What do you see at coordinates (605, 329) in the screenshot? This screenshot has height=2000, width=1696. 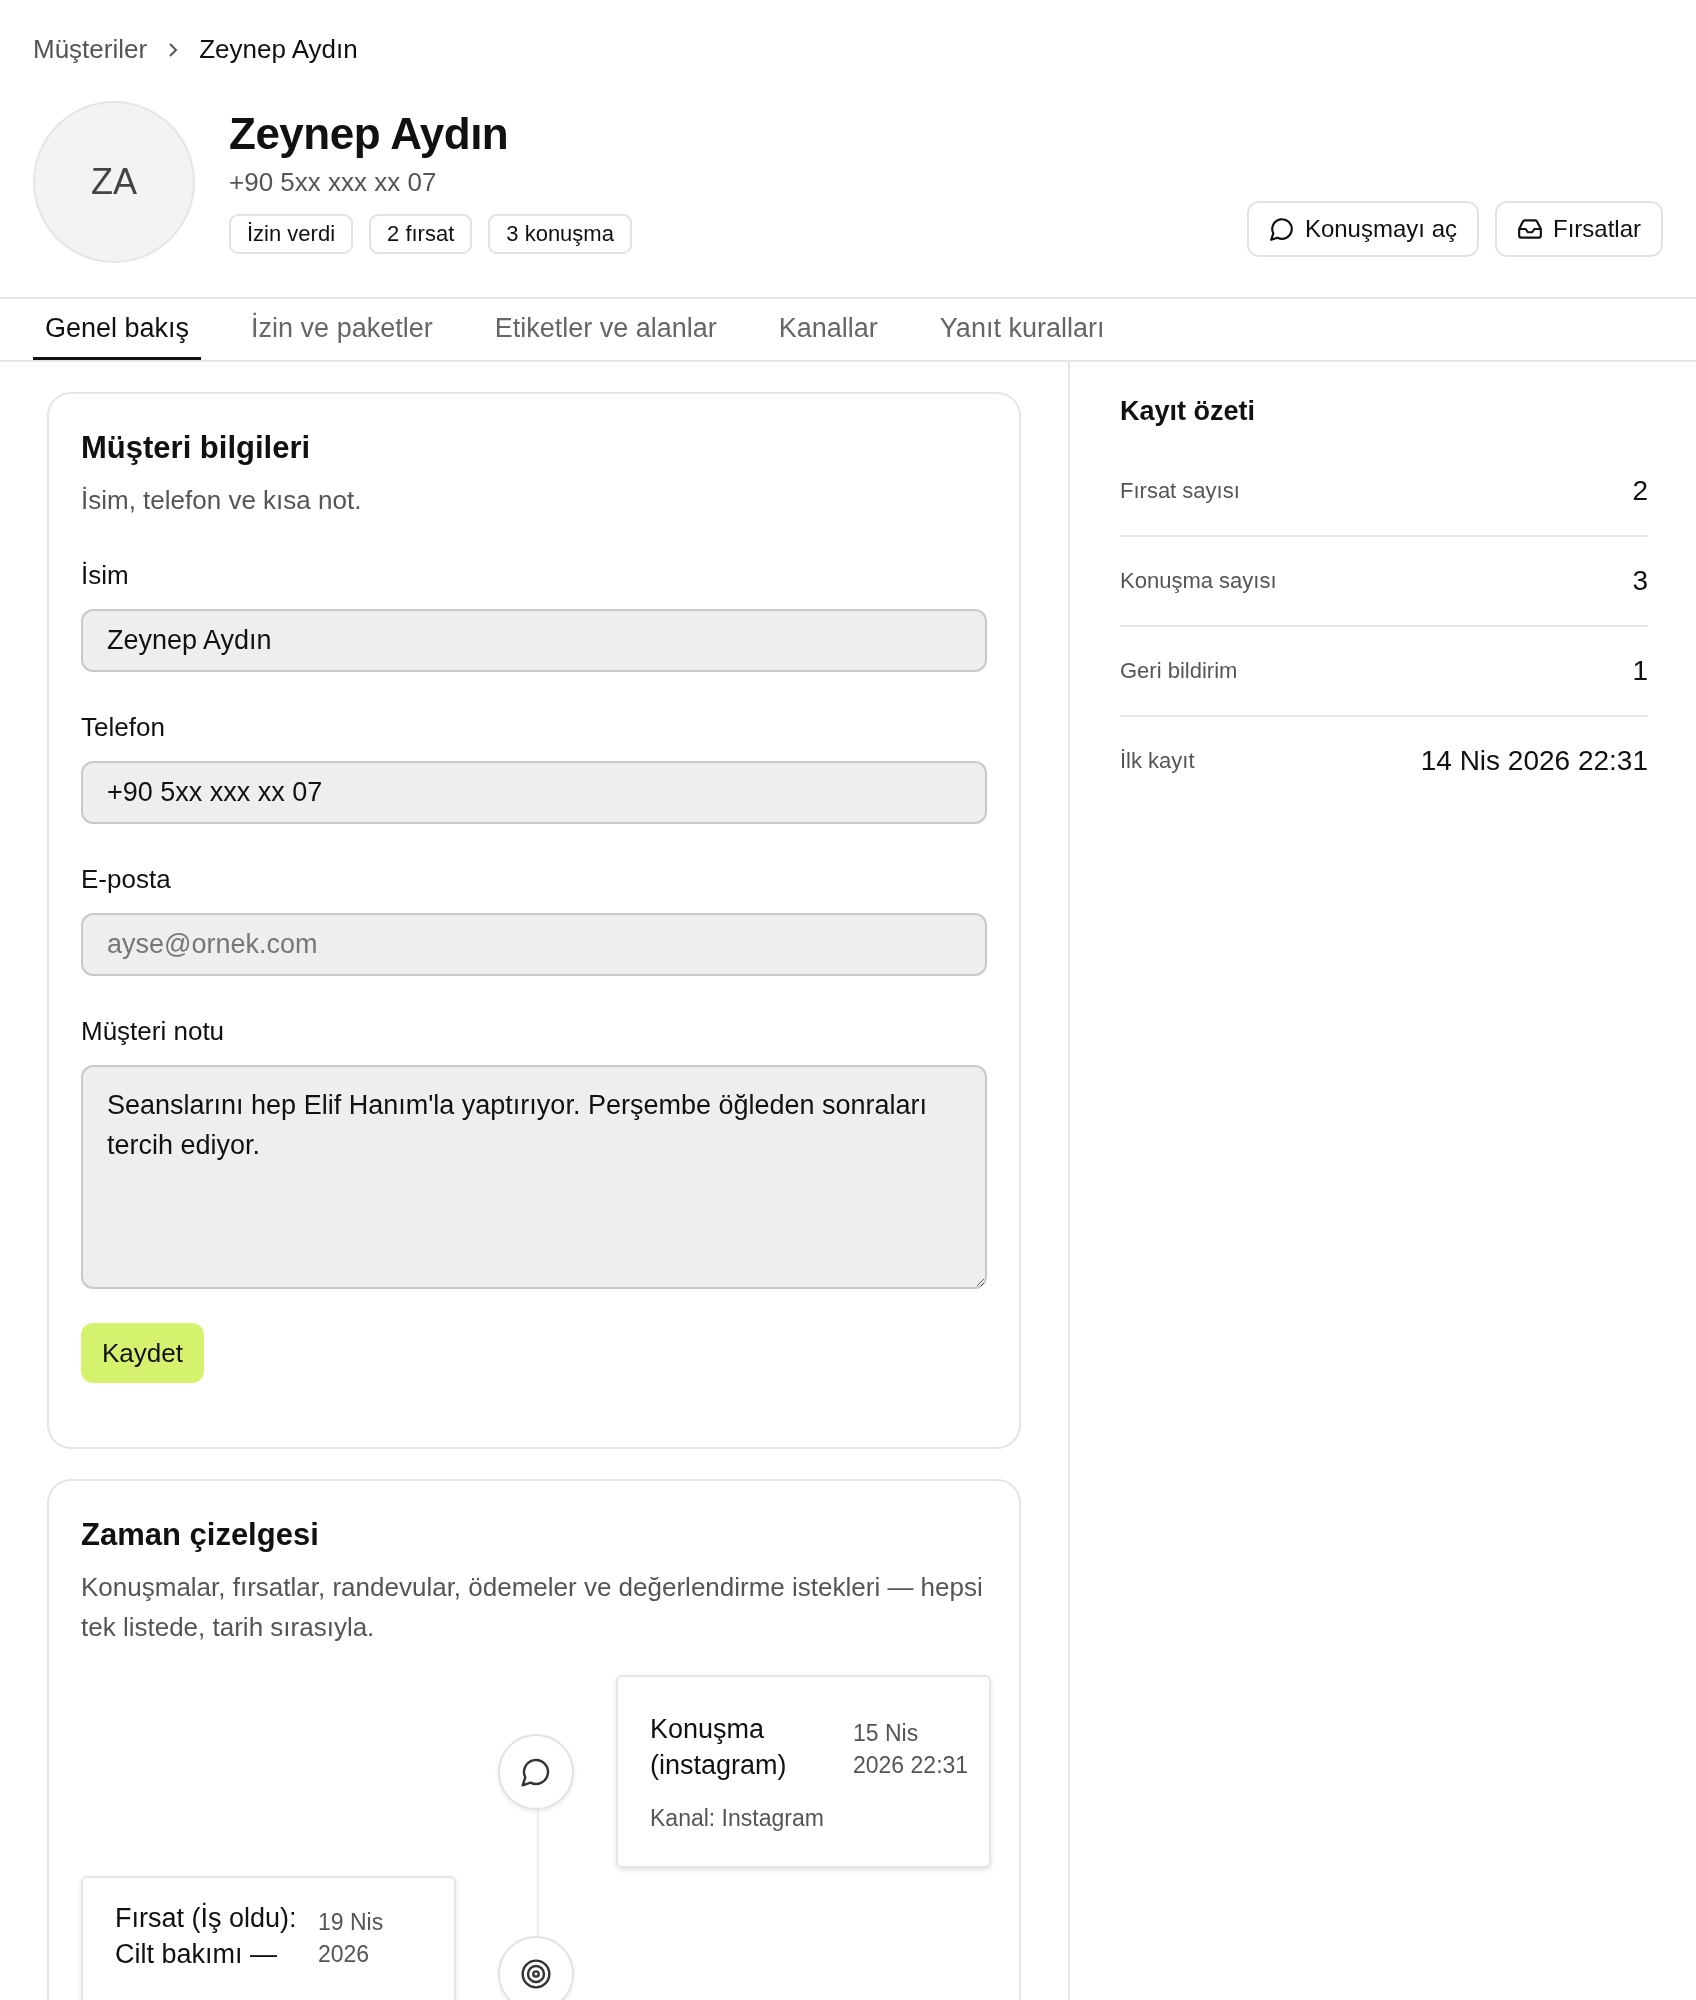 I see `tab: Etiketler ve alanlar` at bounding box center [605, 329].